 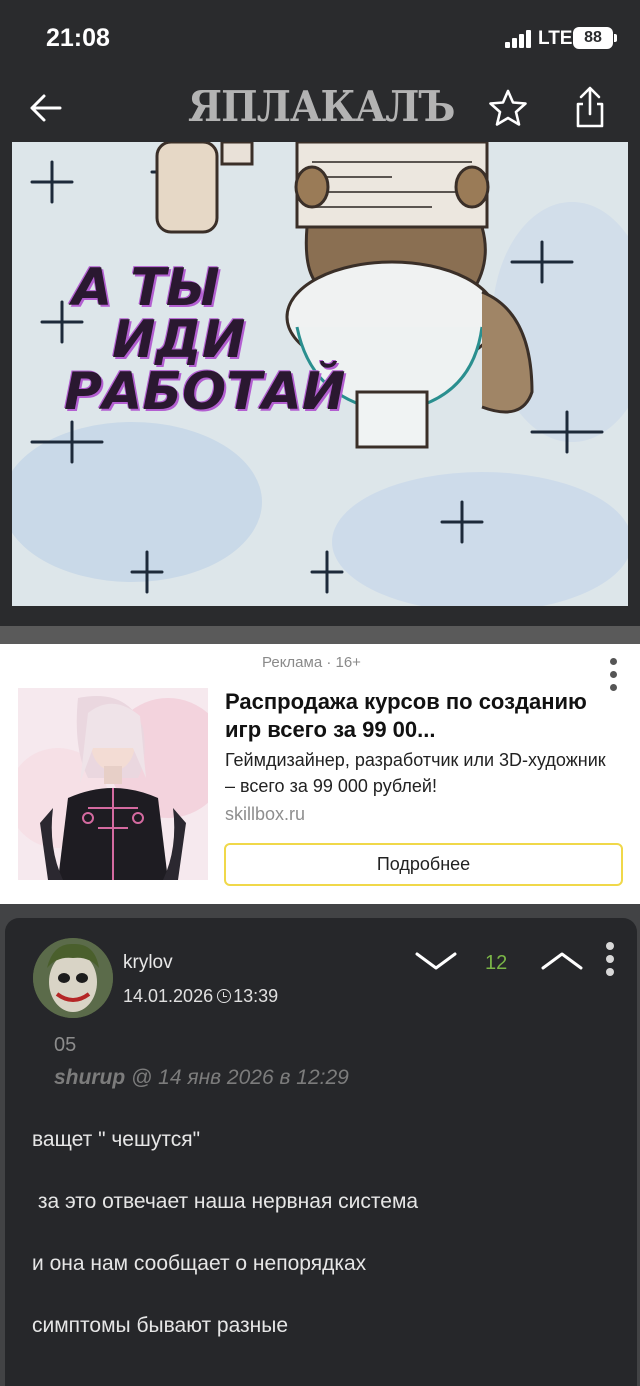 I want to click on comment-datetime: 14.01.2026 13:39, so click(x=200, y=996).